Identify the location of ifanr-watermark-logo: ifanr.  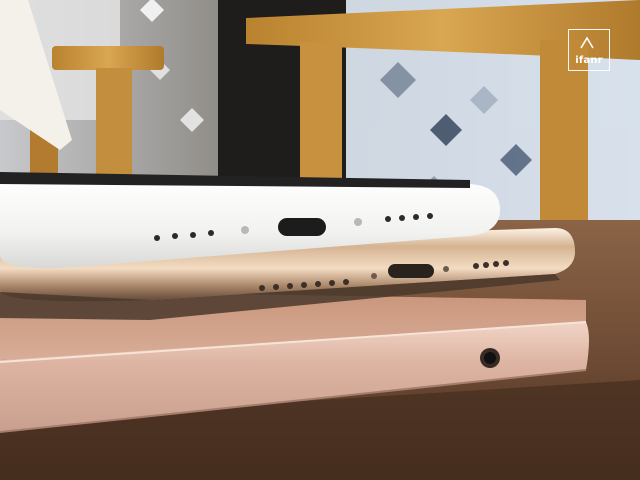
(589, 50).